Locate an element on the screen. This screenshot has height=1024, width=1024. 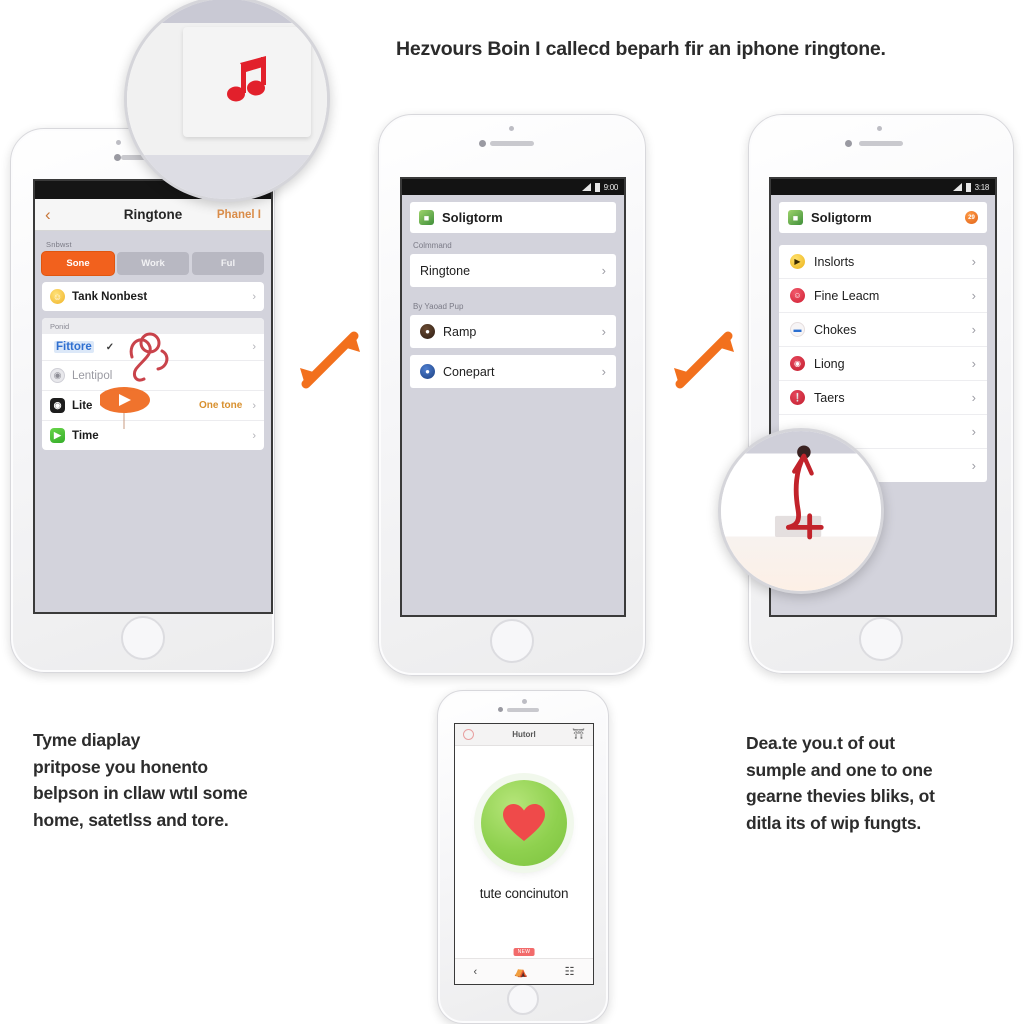
list-item-label: Chokes is located at coordinates (835, 329).